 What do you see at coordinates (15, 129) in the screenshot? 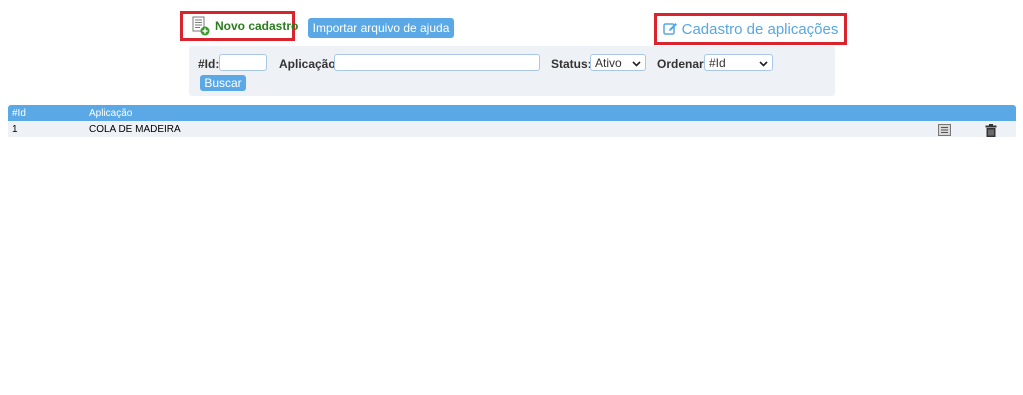
I see `row-id: 1` at bounding box center [15, 129].